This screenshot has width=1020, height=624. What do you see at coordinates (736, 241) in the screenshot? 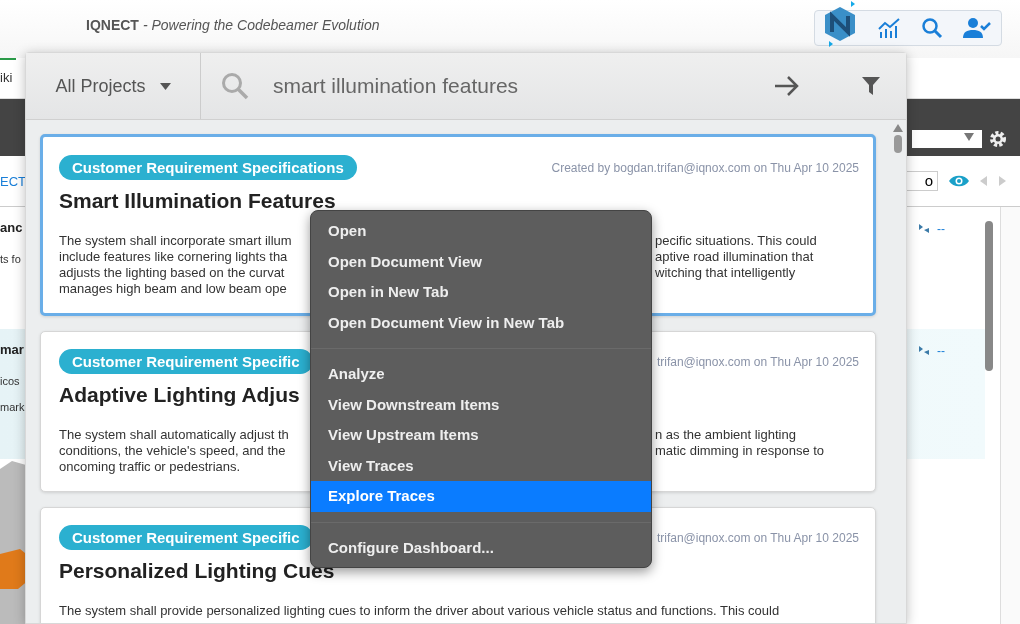
I see `description-text: pecific situations. This could` at bounding box center [736, 241].